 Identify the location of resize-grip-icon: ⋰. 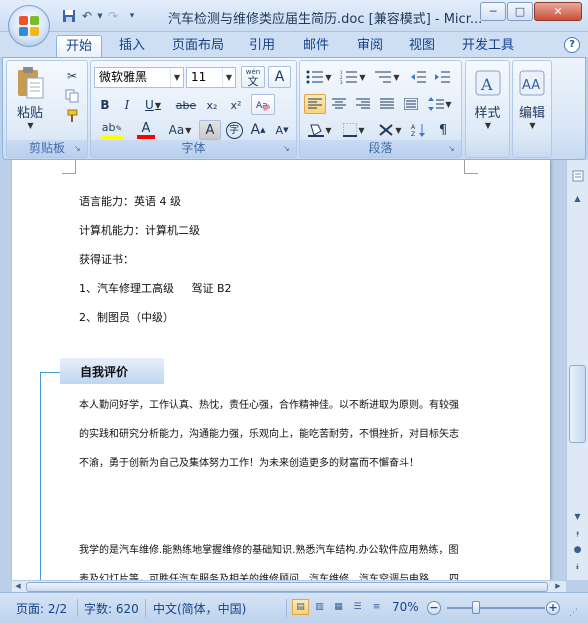
(575, 614).